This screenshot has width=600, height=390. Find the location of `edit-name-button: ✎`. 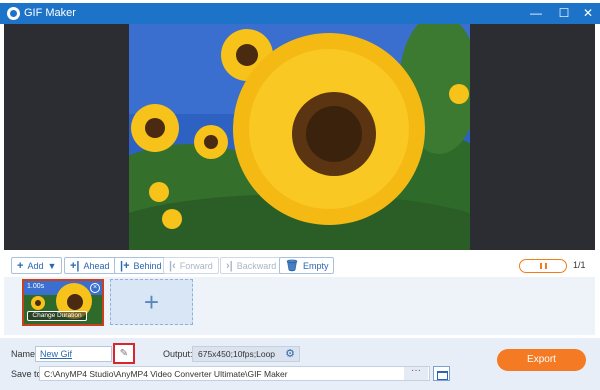

edit-name-button: ✎ is located at coordinates (124, 353).